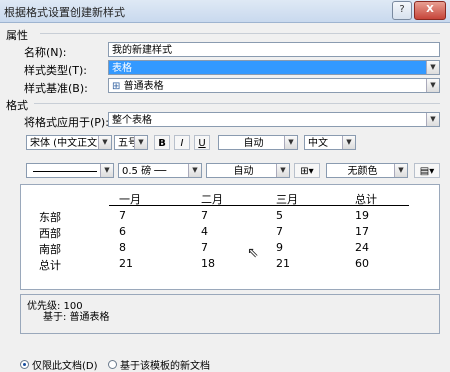 This screenshot has height=372, width=450. Describe the element at coordinates (165, 366) in the screenshot. I see `new-docs-template-label: 基于该模板的新文档` at that location.